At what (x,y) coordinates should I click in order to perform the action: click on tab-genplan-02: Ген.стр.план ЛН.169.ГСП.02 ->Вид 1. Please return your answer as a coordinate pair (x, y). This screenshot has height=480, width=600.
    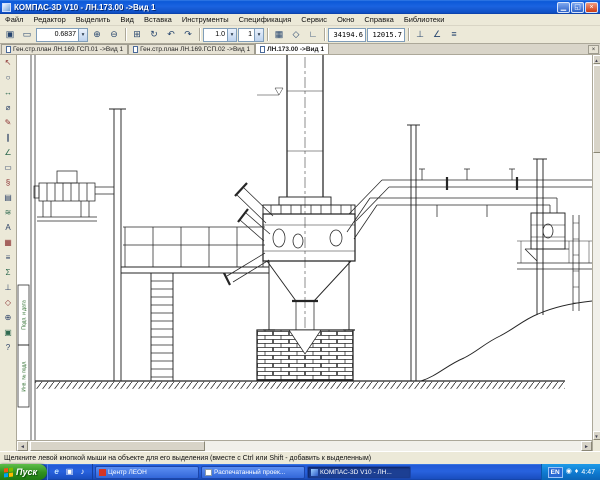
    Looking at the image, I should click on (192, 49).